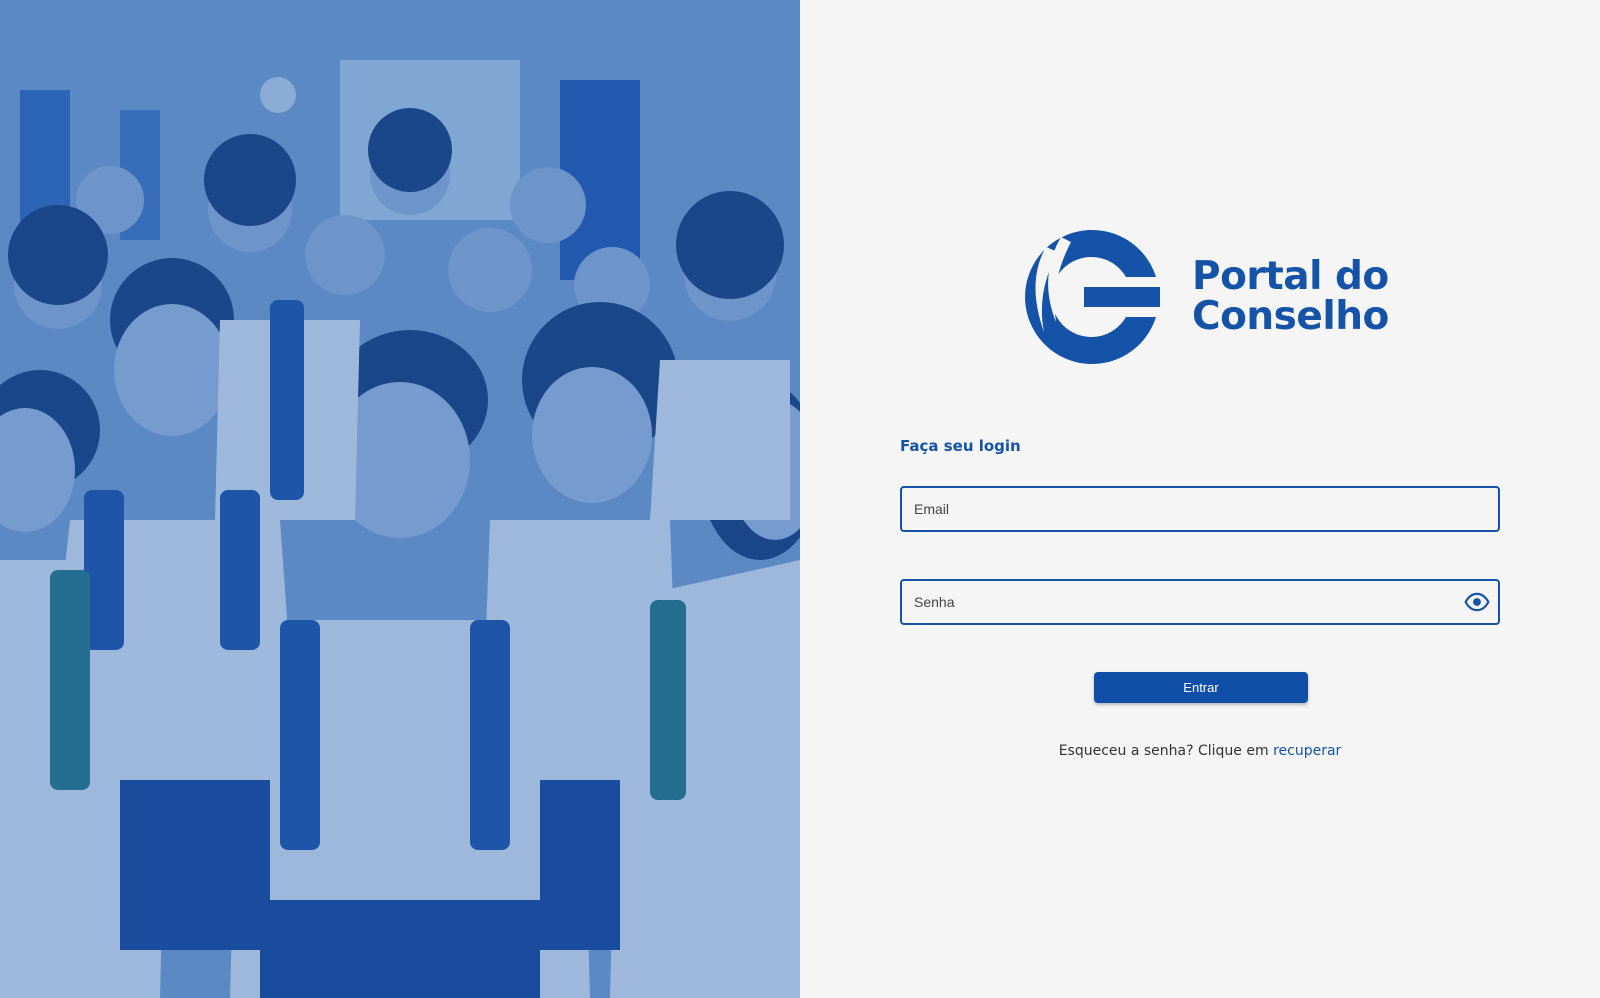 The image size is (1600, 998). I want to click on password-field, so click(1183, 602).